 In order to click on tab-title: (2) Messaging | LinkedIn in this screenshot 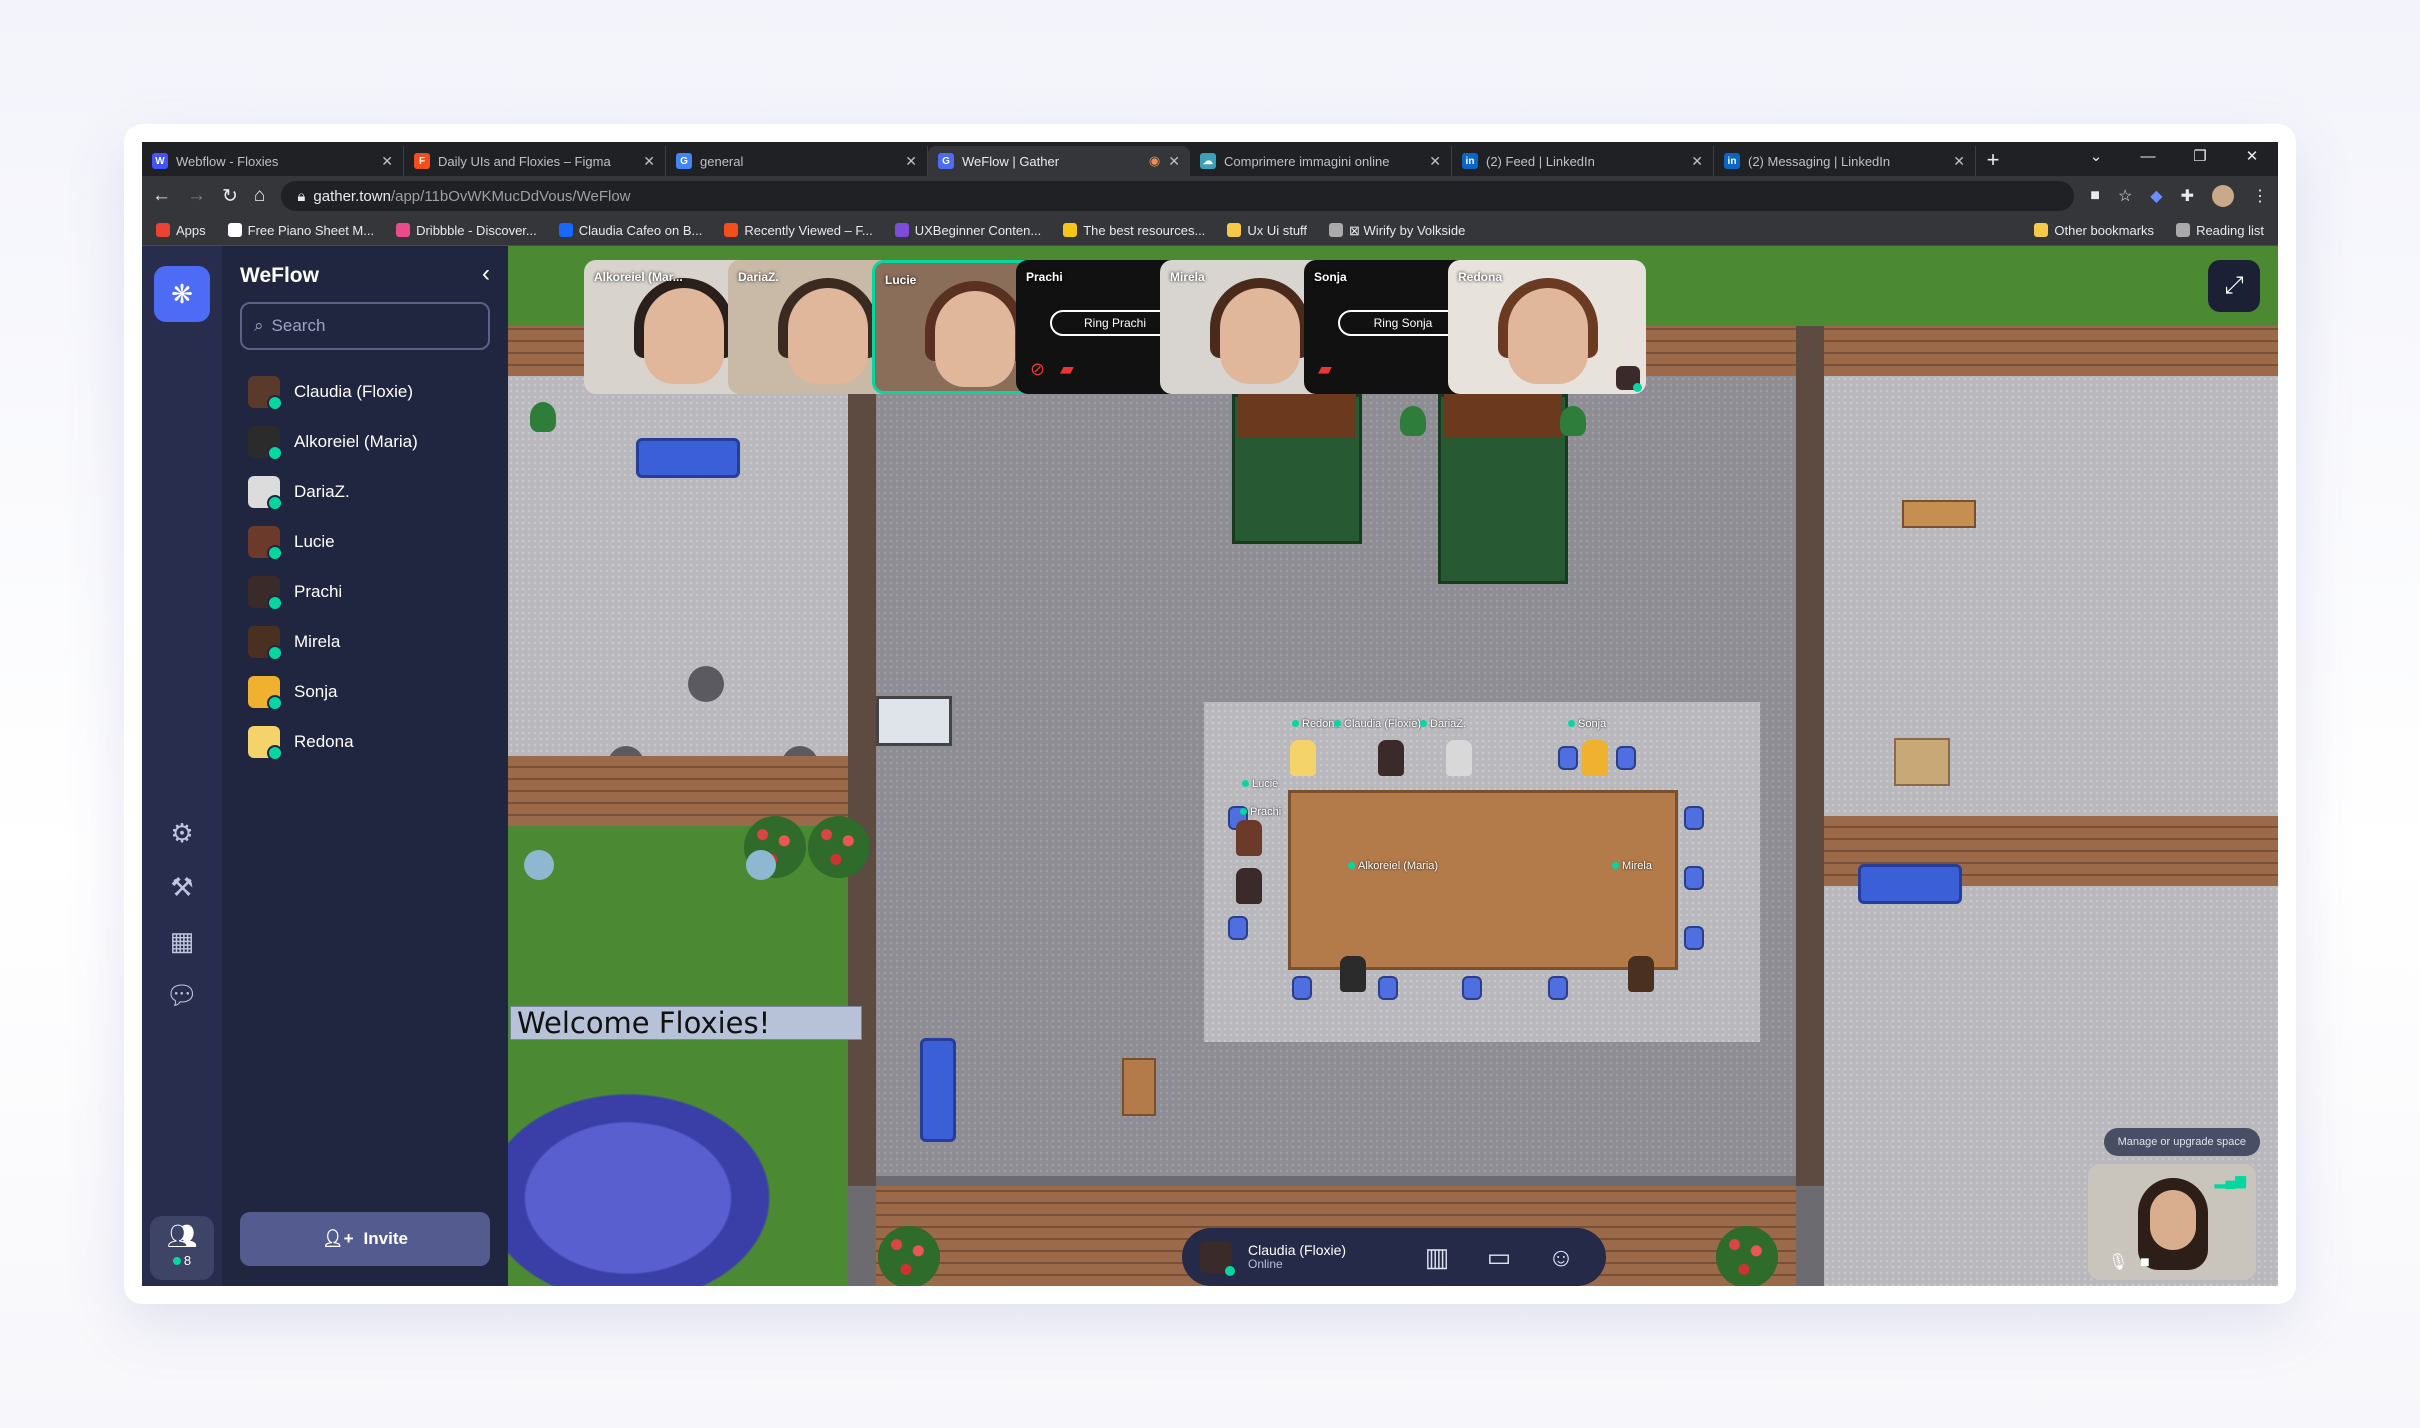, I will do `click(1819, 161)`.